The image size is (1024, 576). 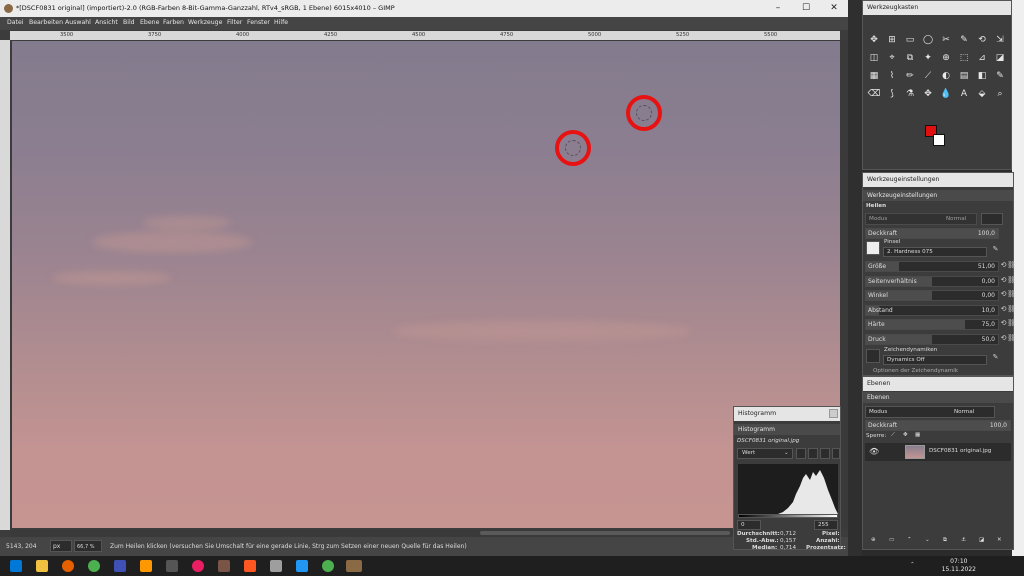 I want to click on slider-4: Härte 75,0, so click(x=932, y=324).